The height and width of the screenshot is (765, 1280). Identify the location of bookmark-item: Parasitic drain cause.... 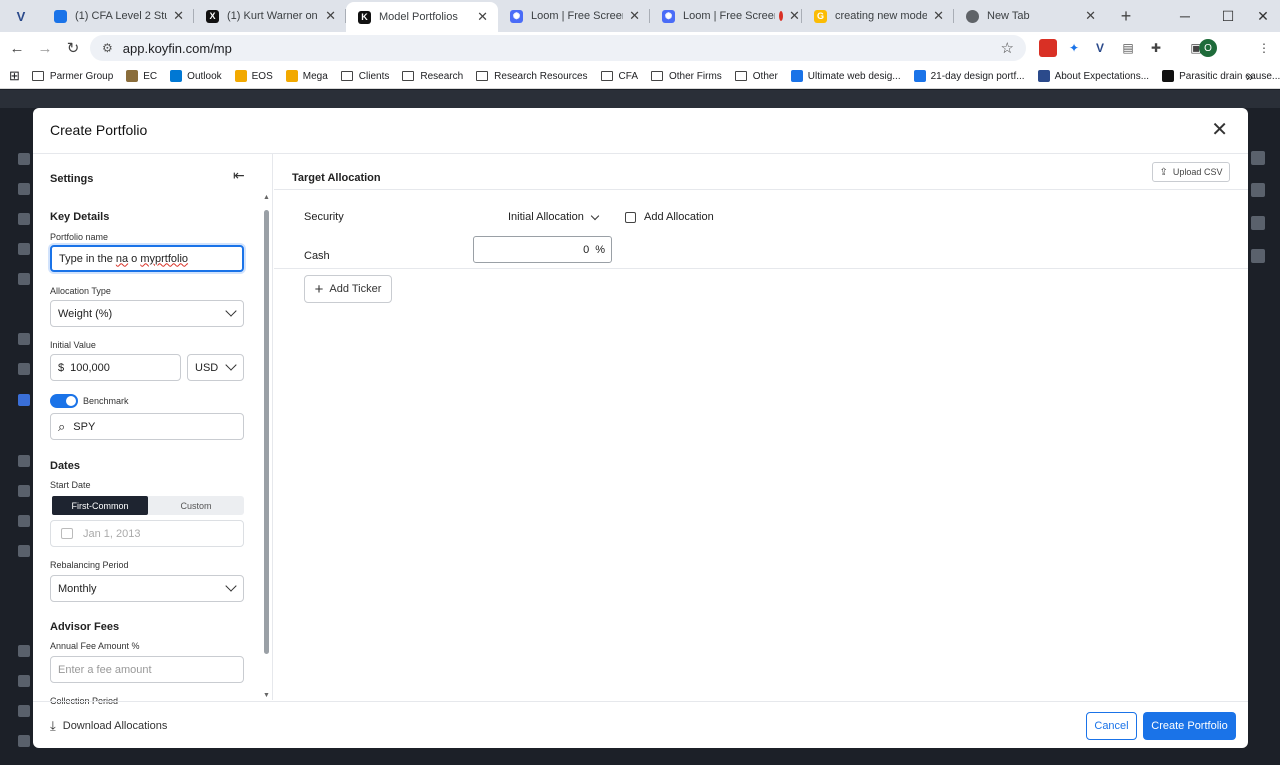
(1221, 76).